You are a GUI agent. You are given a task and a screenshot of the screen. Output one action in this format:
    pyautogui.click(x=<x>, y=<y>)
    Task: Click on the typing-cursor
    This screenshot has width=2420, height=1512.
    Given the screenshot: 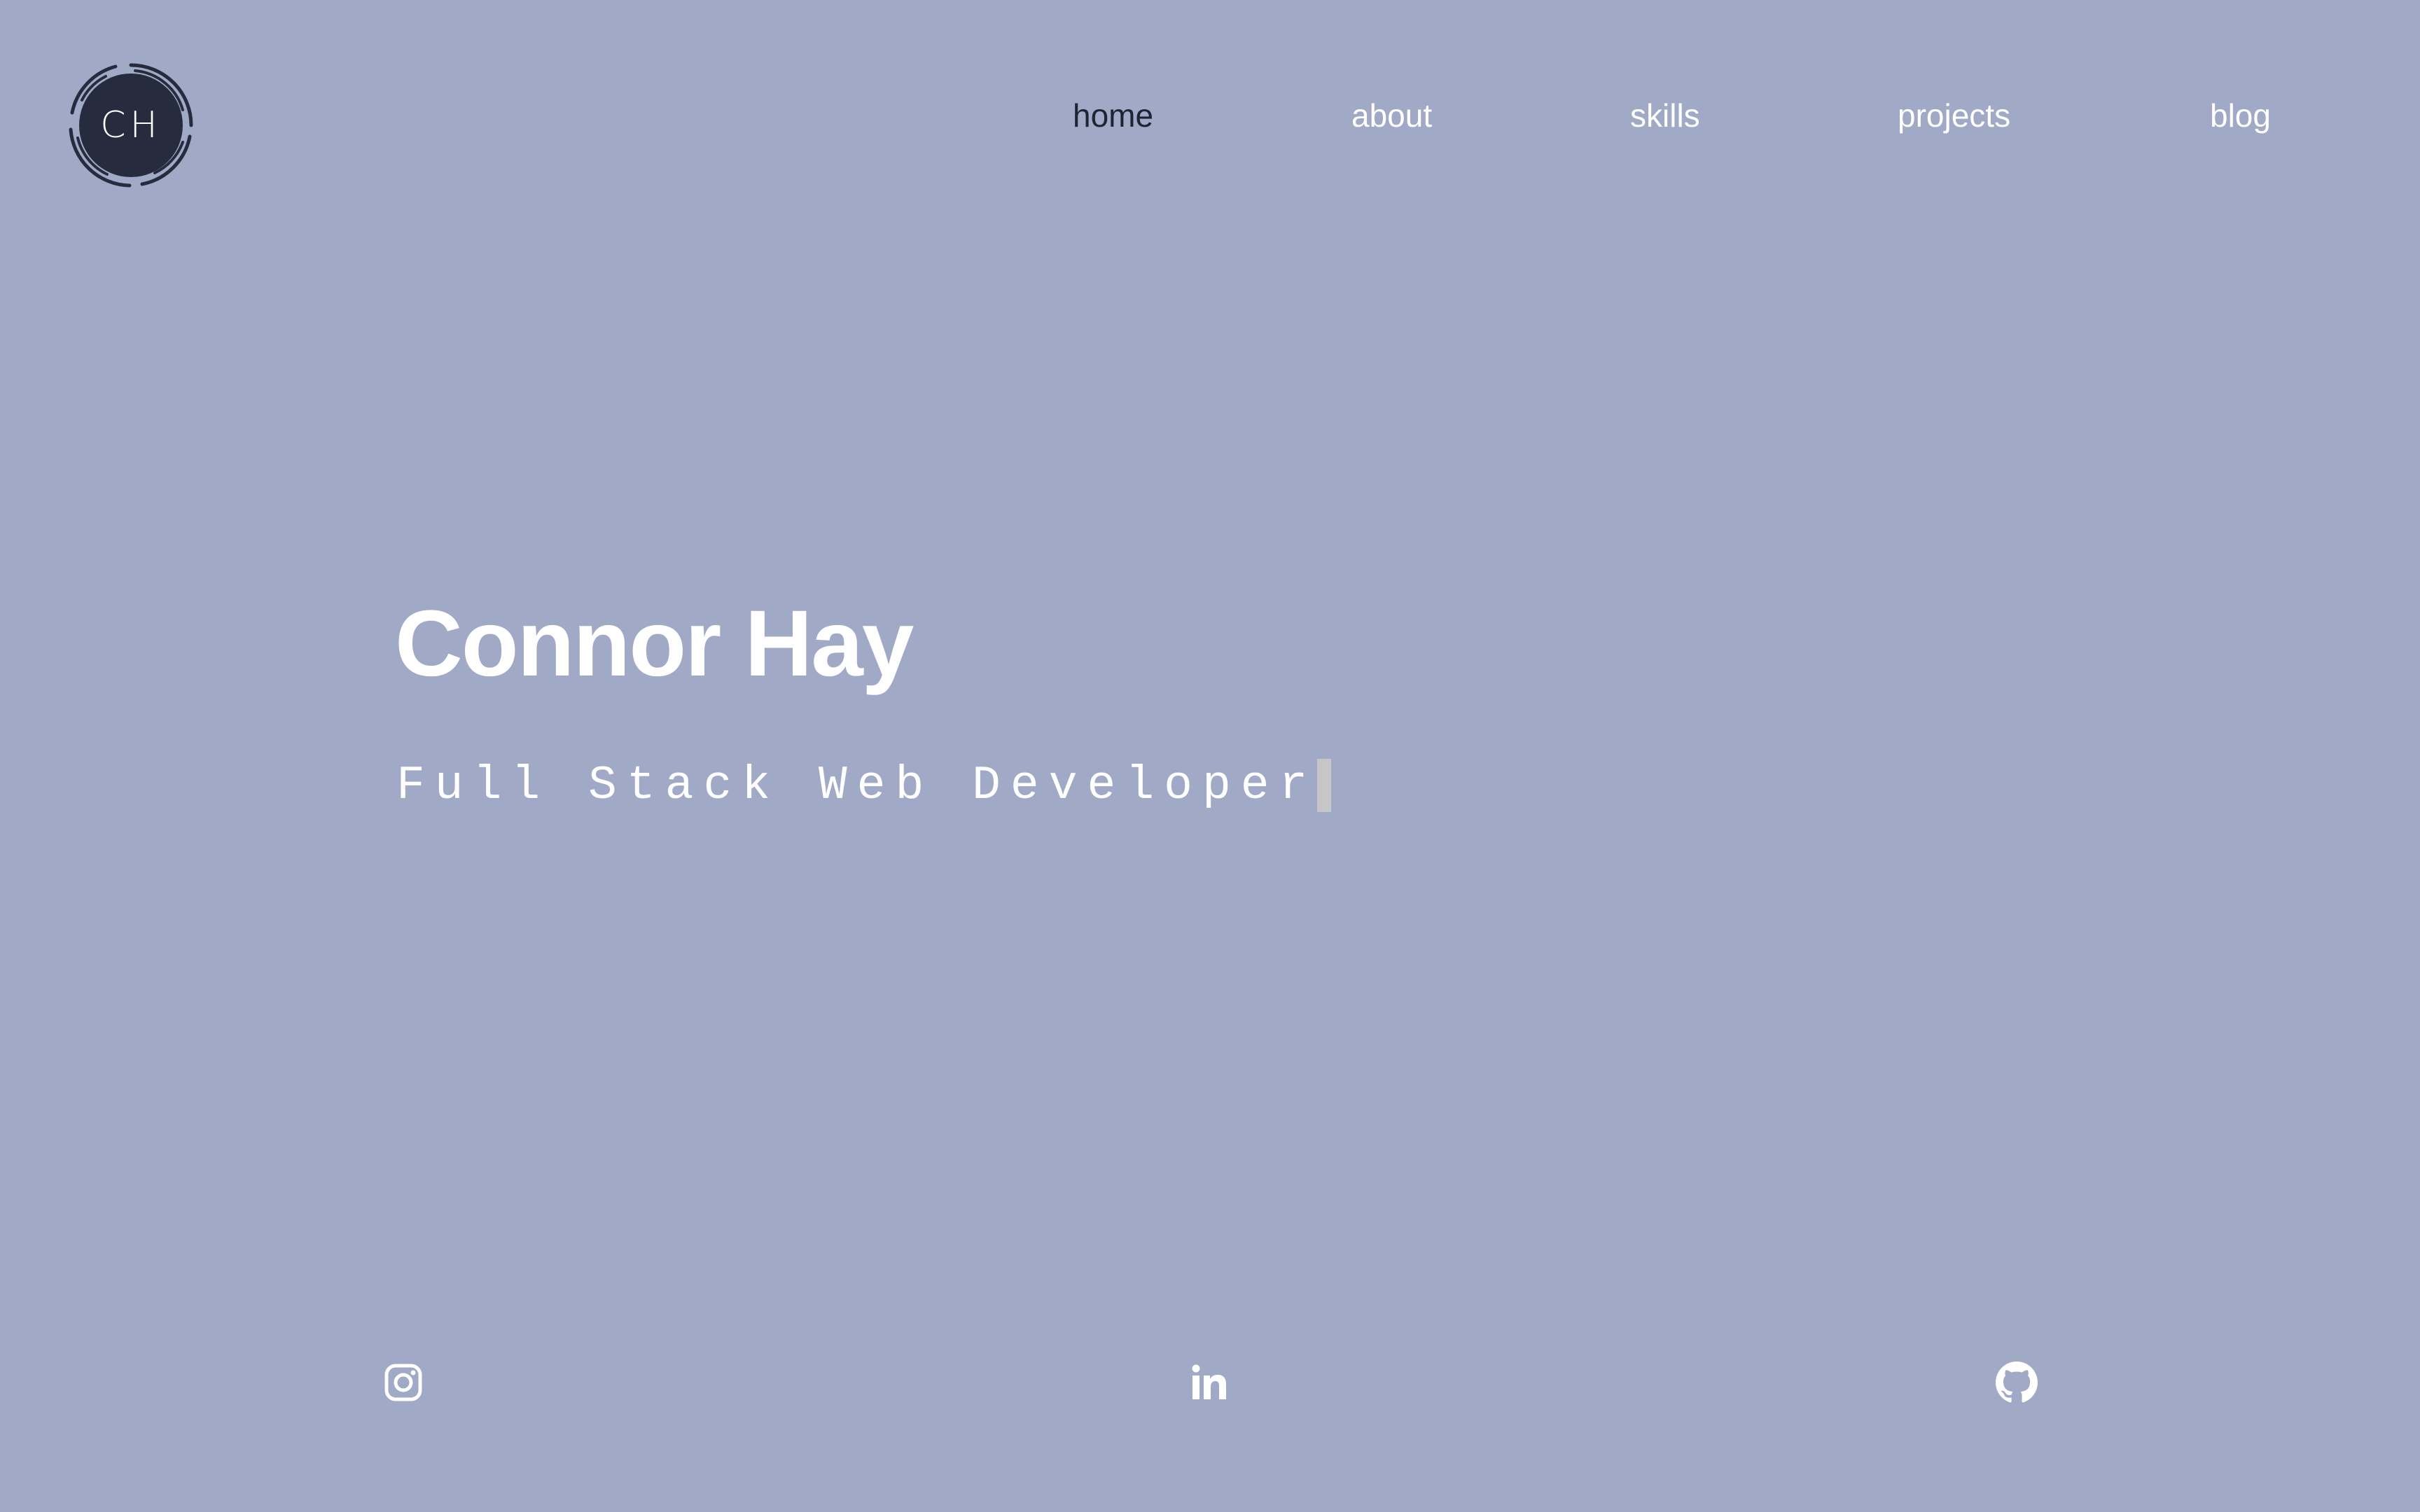 What is the action you would take?
    pyautogui.click(x=1324, y=785)
    